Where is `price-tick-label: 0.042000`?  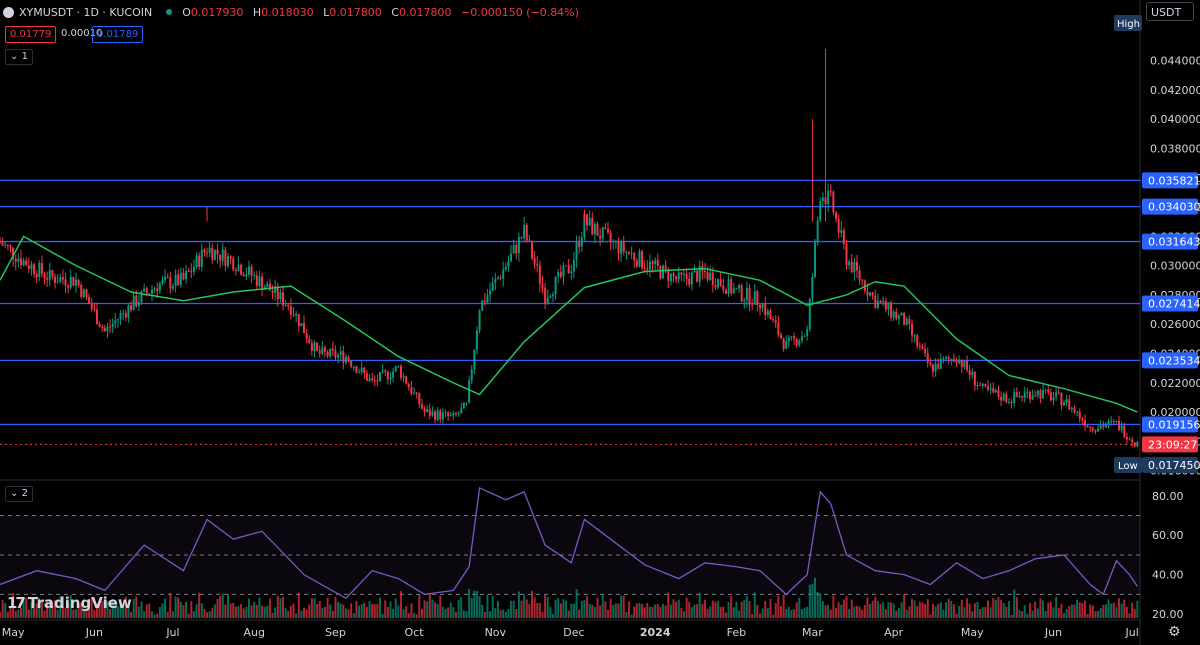 price-tick-label: 0.042000 is located at coordinates (1175, 90).